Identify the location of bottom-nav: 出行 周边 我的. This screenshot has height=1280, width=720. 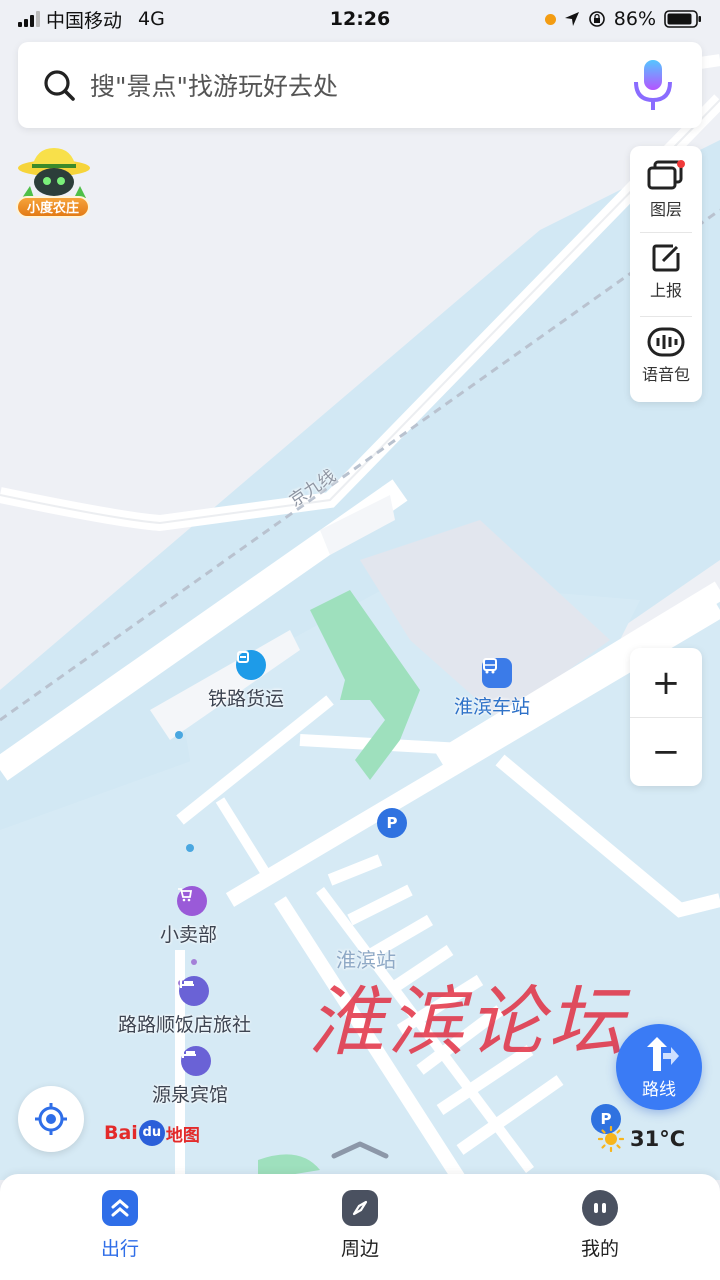
(360, 1227).